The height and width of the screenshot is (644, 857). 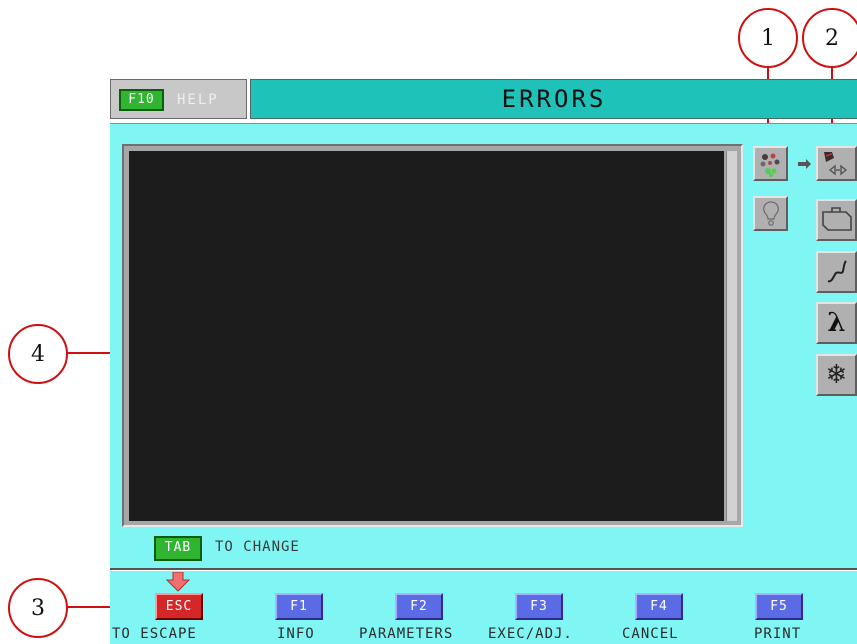 I want to click on lightbulb-icon-button, so click(x=770, y=213).